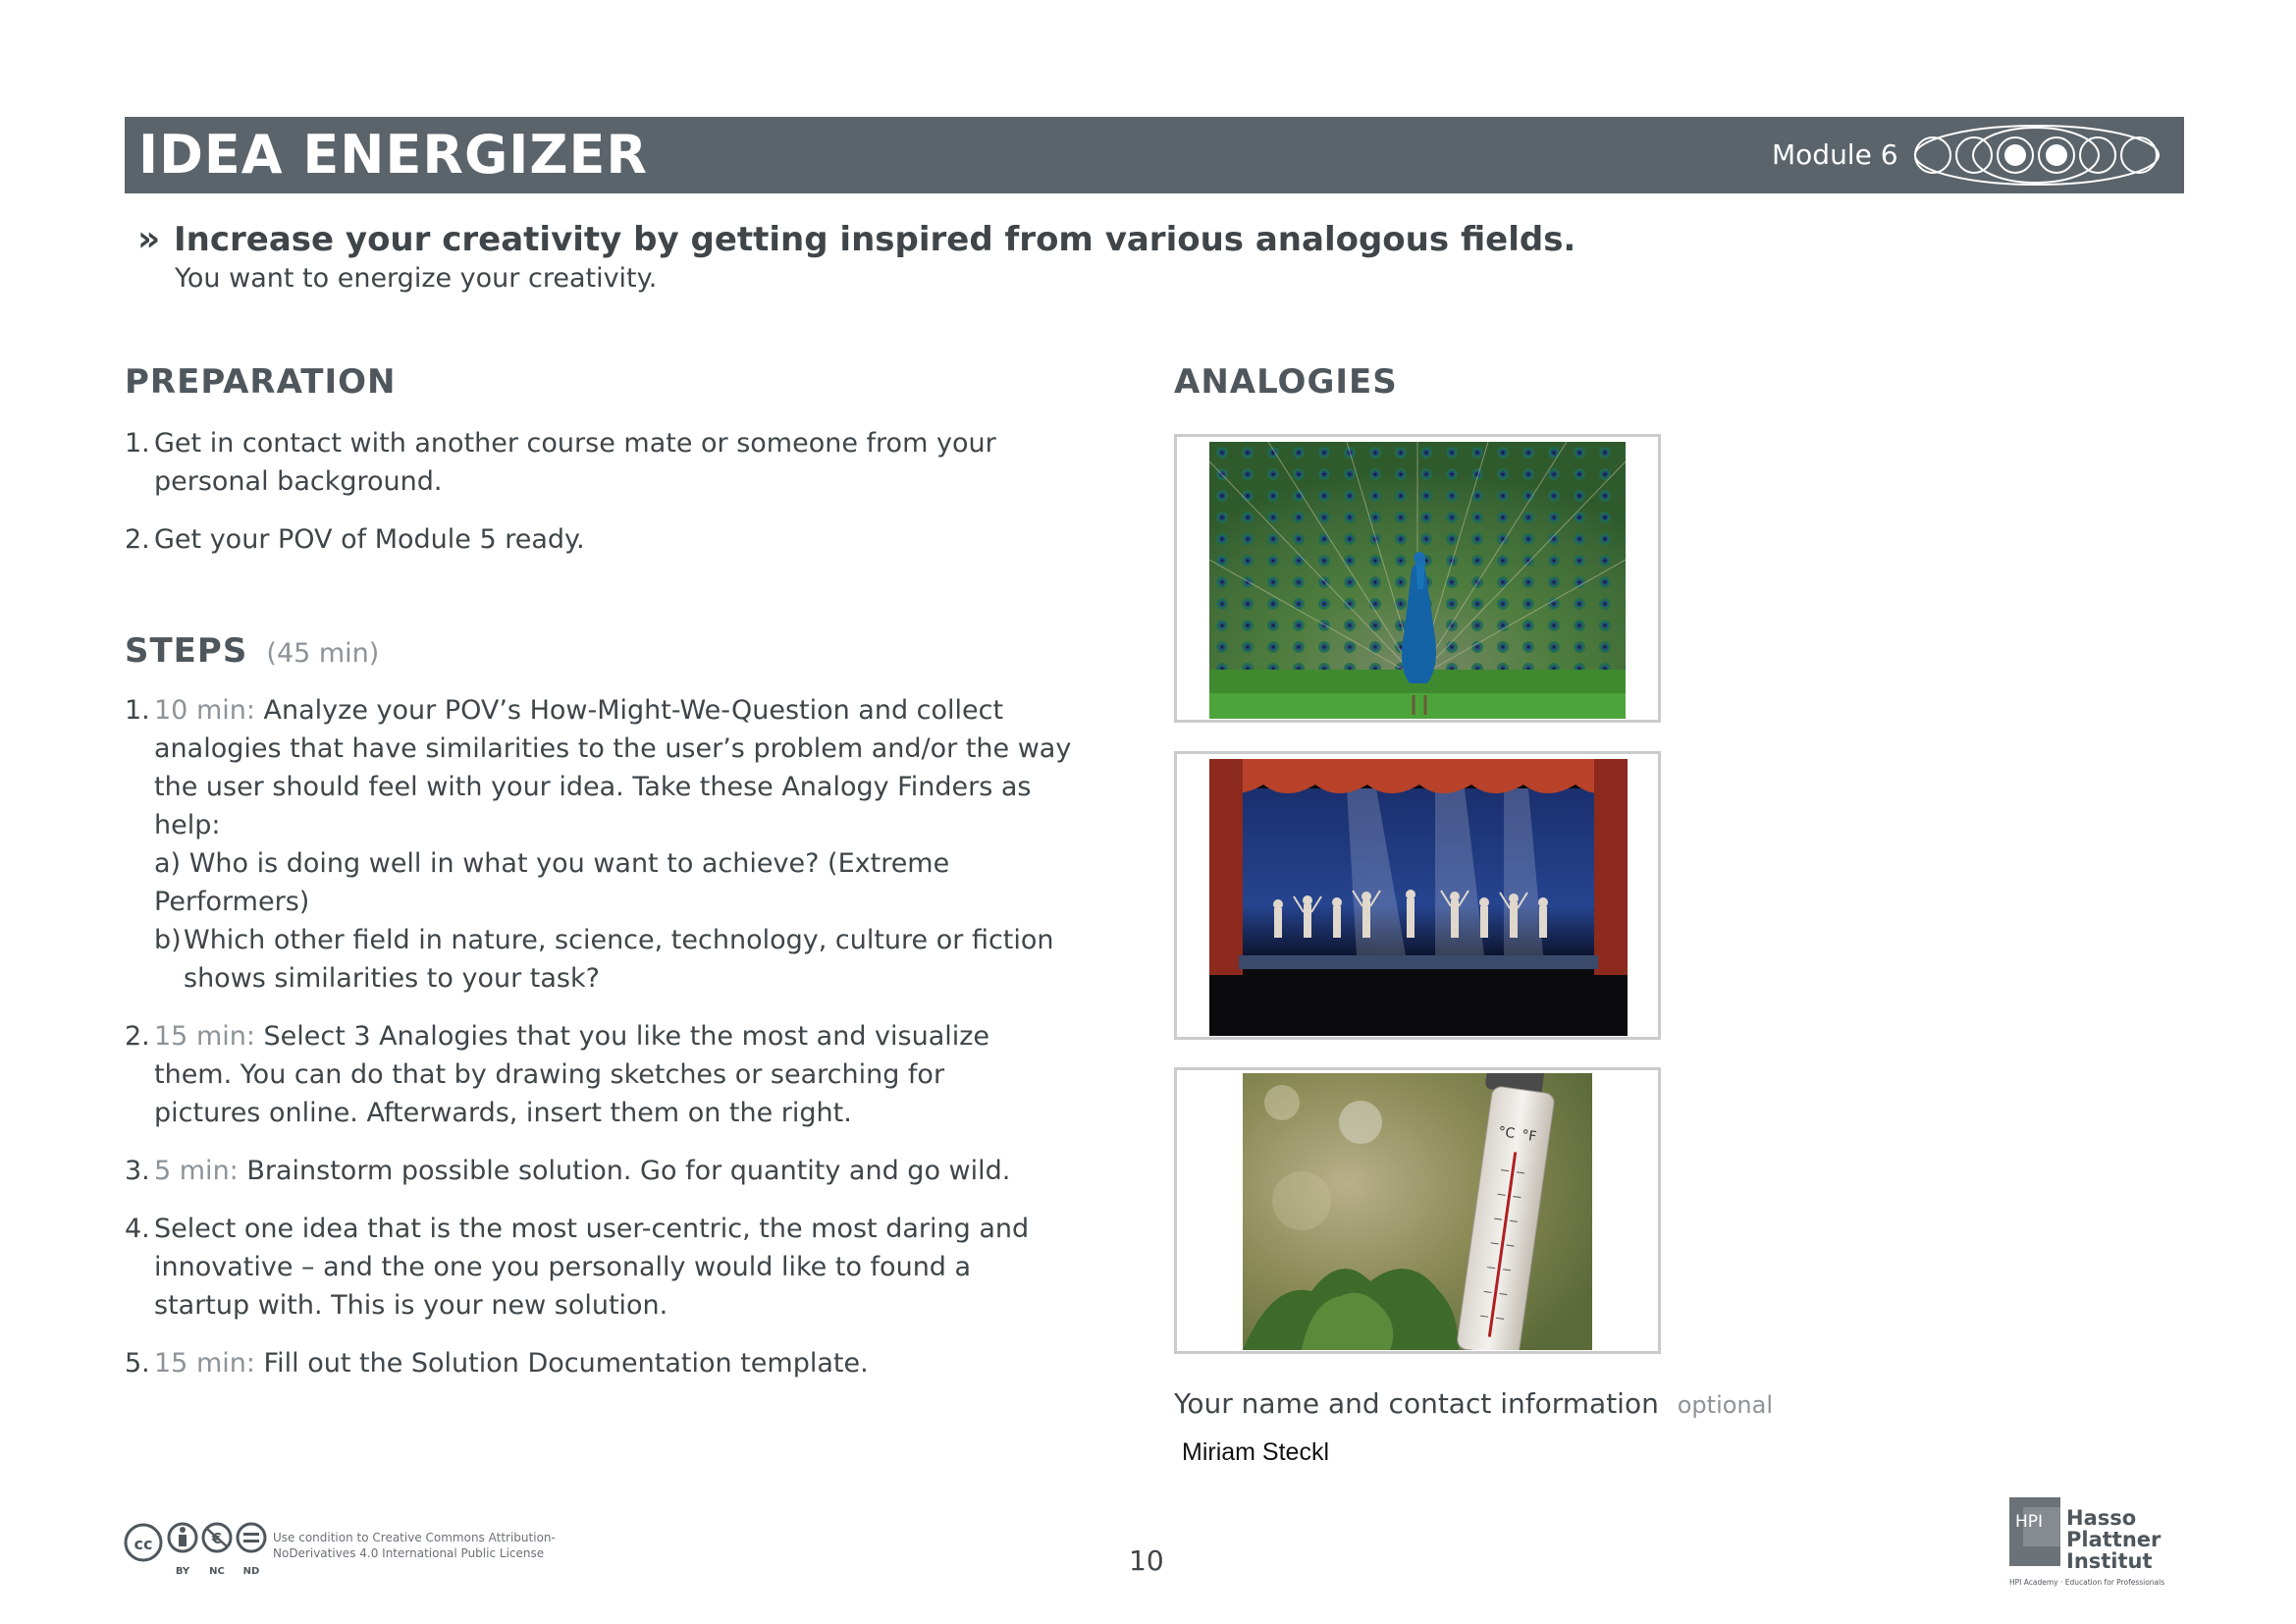 Image resolution: width=2296 pixels, height=1624 pixels. What do you see at coordinates (252, 651) in the screenshot?
I see `steps-heading-row: STEPS (45 min)` at bounding box center [252, 651].